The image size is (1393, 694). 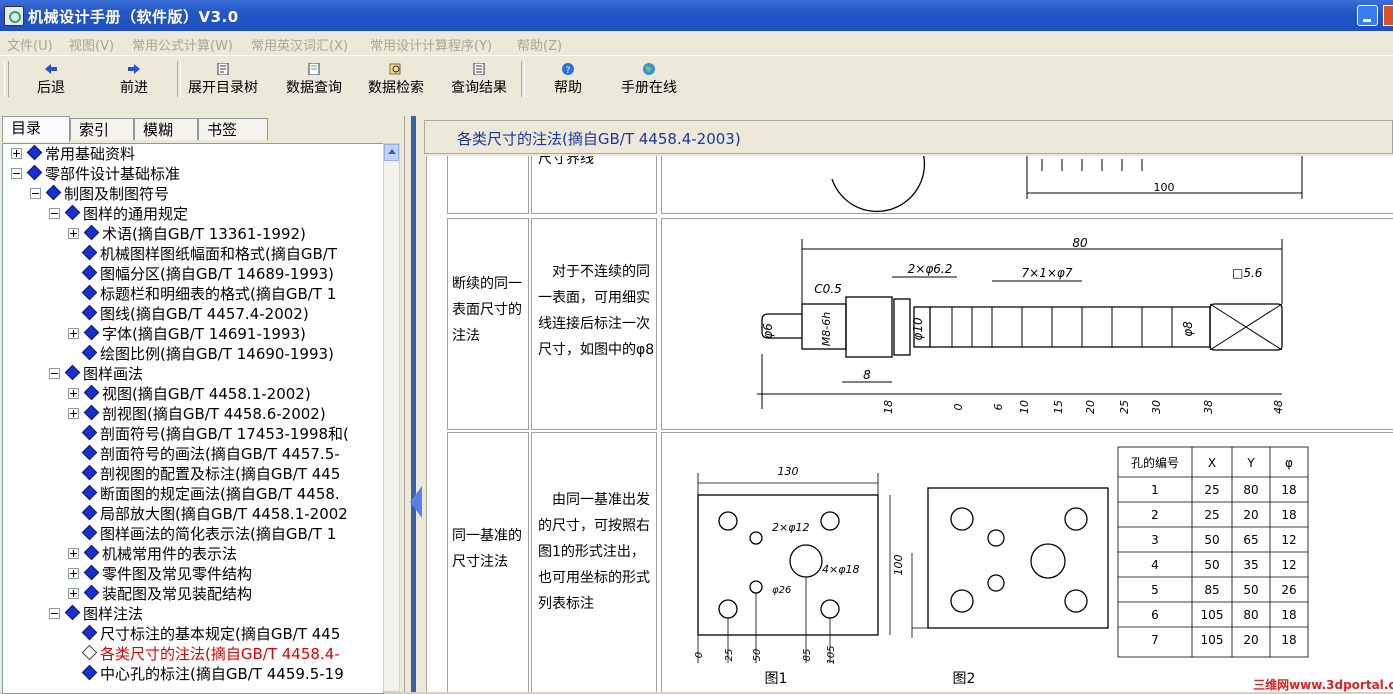 What do you see at coordinates (479, 79) in the screenshot?
I see `query-result-button: 查询结果` at bounding box center [479, 79].